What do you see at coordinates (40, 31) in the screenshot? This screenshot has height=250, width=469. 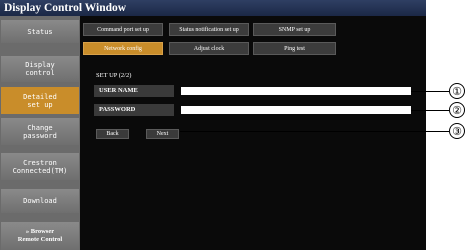 I see `sidebar-item-status: Status` at bounding box center [40, 31].